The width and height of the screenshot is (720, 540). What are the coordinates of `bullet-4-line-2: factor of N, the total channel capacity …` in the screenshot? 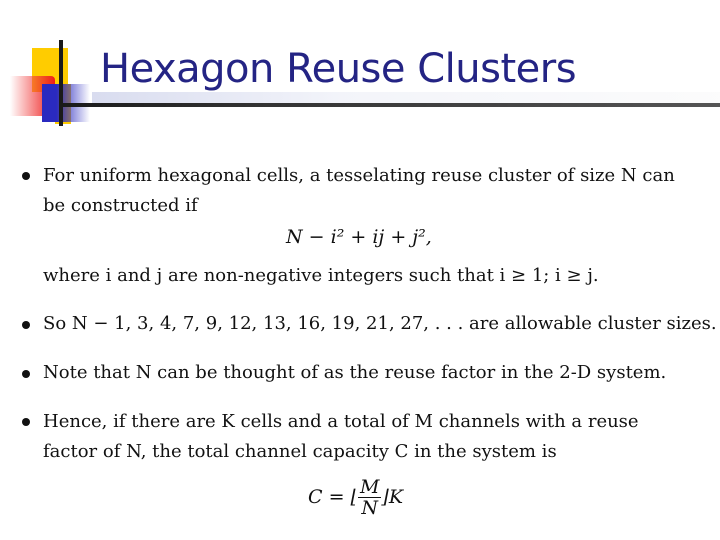 It's located at (300, 451).